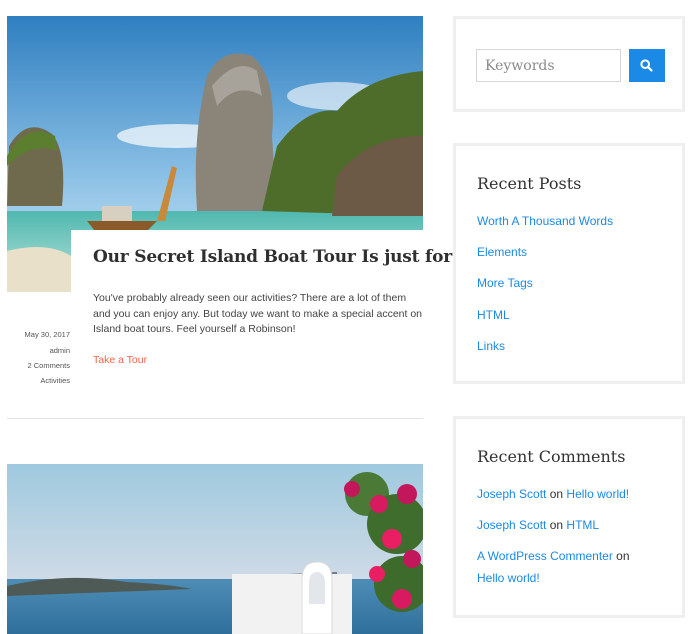 The height and width of the screenshot is (634, 700). I want to click on recent-comment-item: Joseph Scott on HTML, so click(567, 525).